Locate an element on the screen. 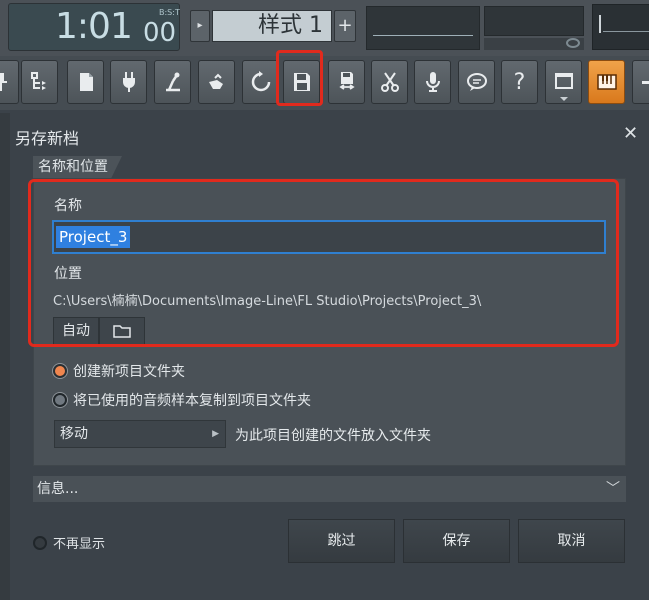 The image size is (649, 600). cpu-meter is located at coordinates (423, 28).